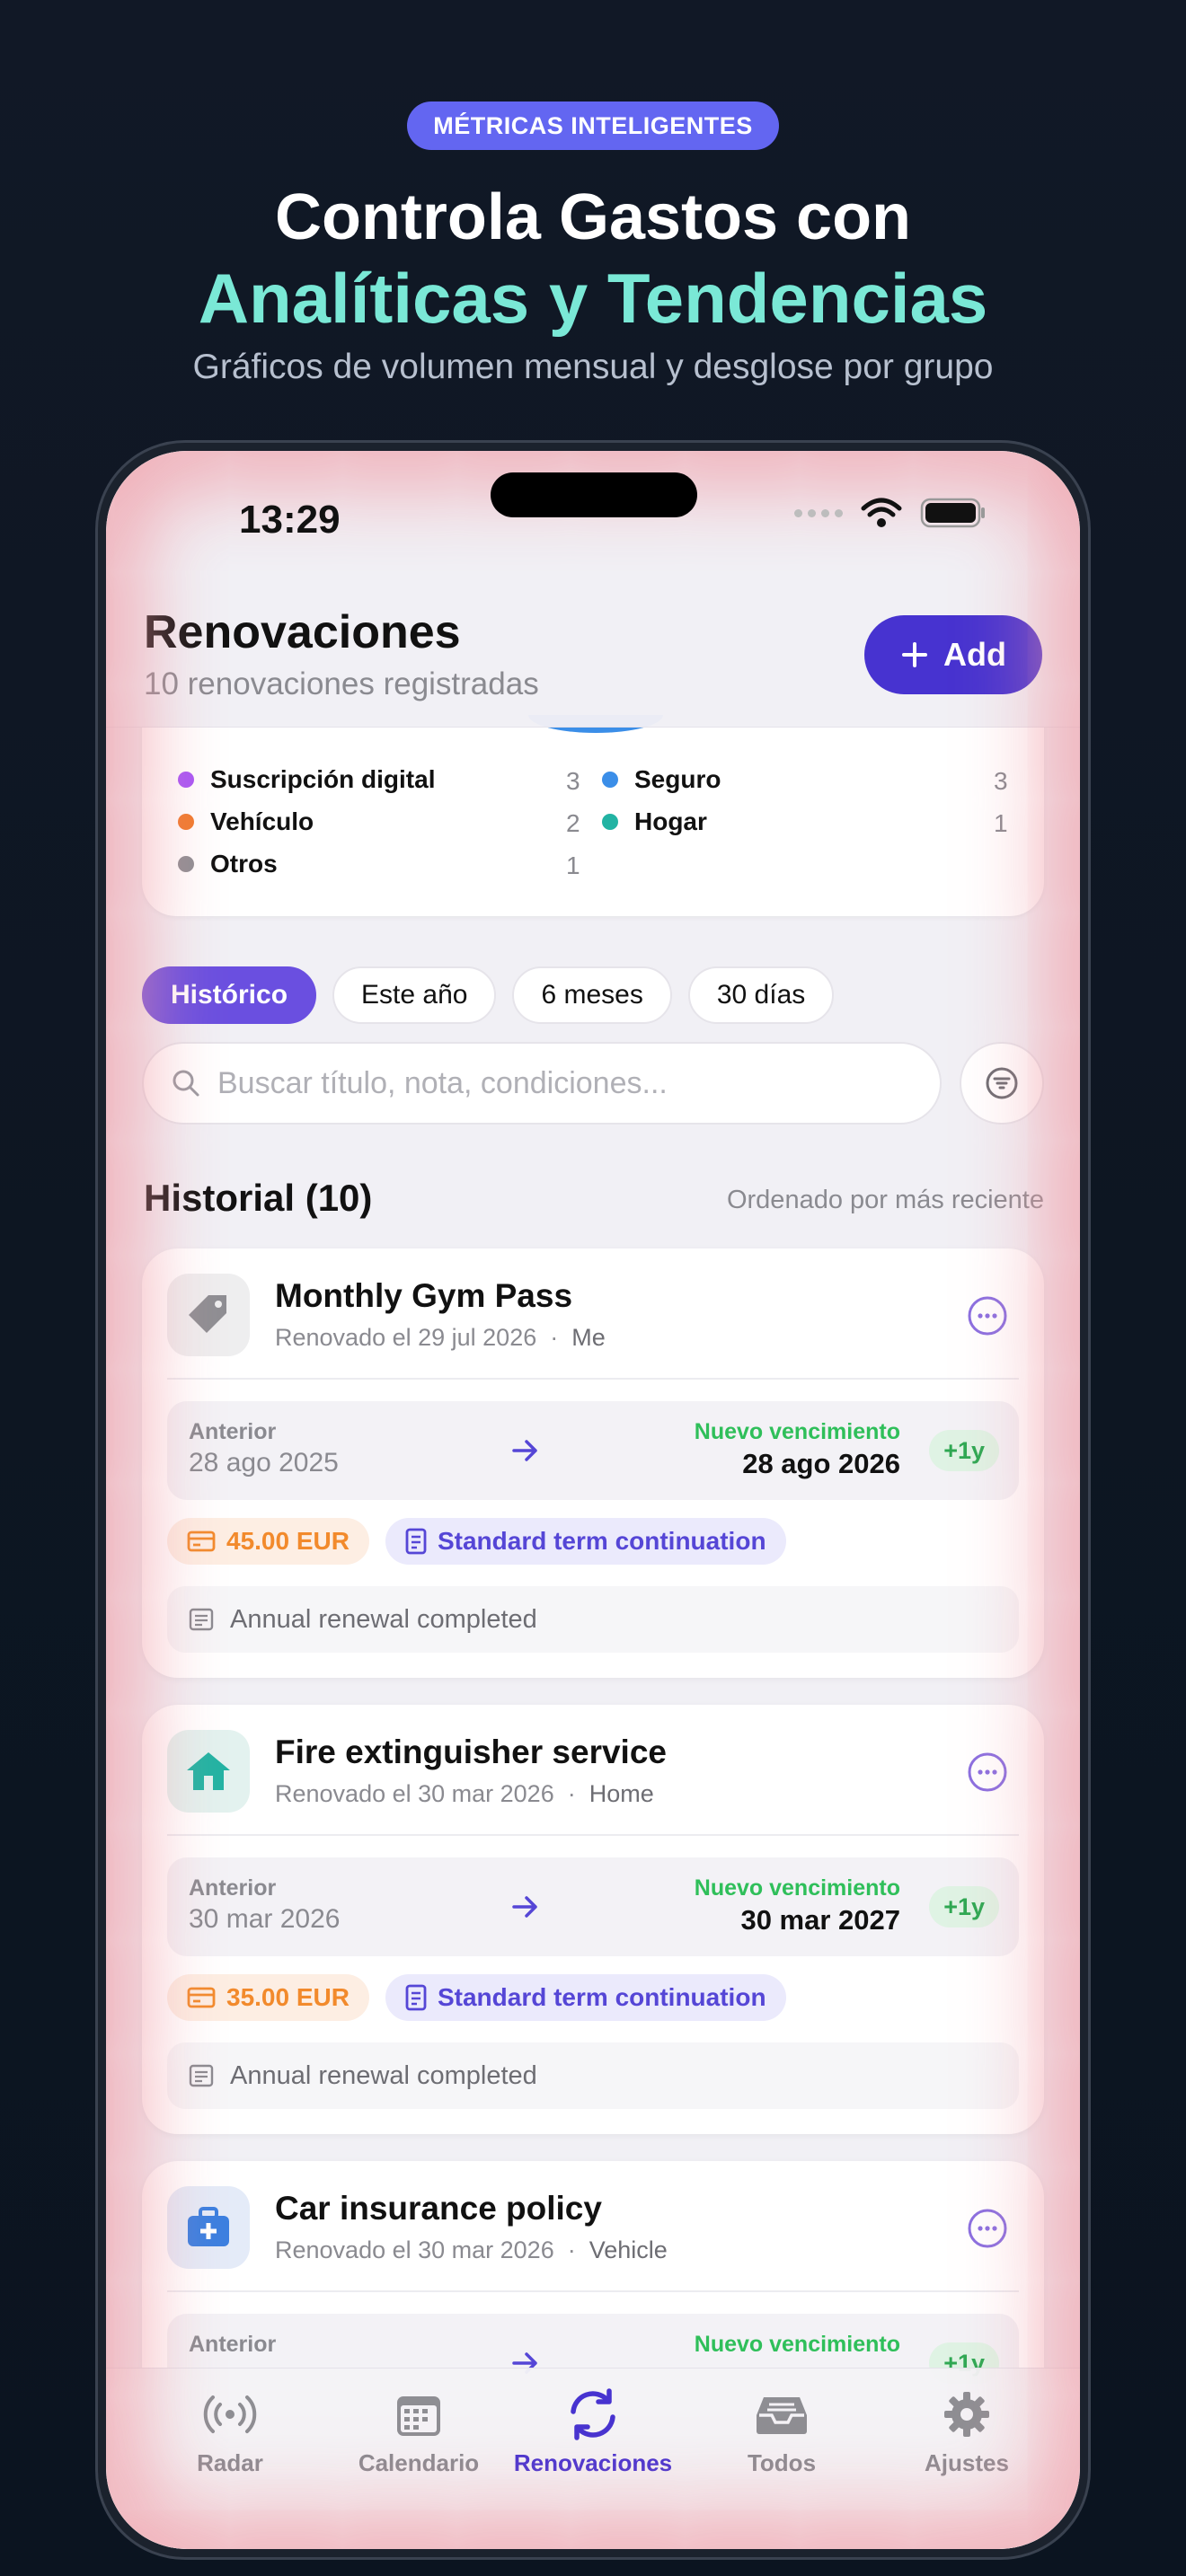 The width and height of the screenshot is (1186, 2576). What do you see at coordinates (654, 821) in the screenshot?
I see `legend-item-home: Hogar` at bounding box center [654, 821].